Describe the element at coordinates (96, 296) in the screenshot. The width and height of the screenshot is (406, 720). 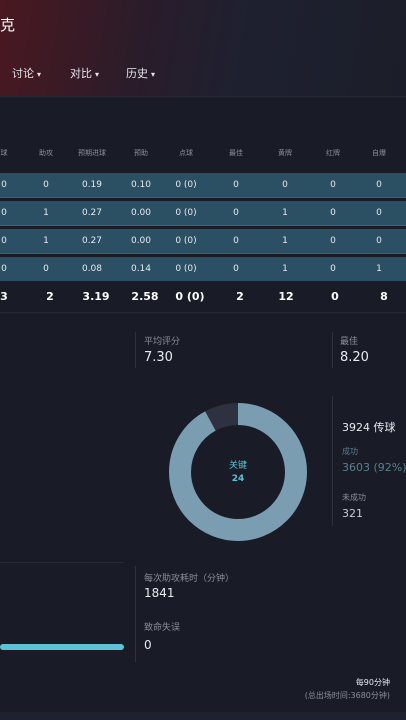
I see `total-cell: 3.19` at that location.